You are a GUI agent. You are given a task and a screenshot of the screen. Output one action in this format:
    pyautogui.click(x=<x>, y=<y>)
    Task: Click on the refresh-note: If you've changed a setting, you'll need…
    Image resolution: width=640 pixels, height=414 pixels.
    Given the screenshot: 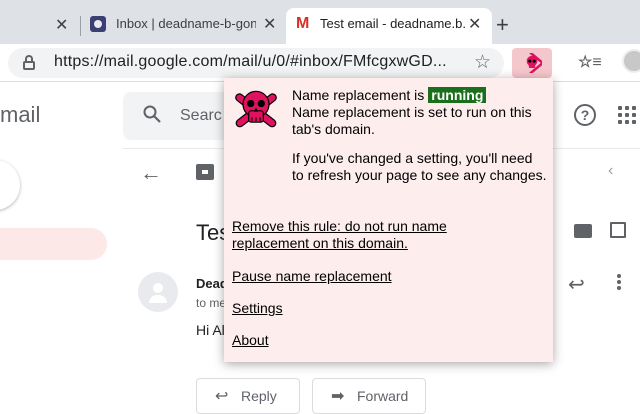 What is the action you would take?
    pyautogui.click(x=419, y=166)
    